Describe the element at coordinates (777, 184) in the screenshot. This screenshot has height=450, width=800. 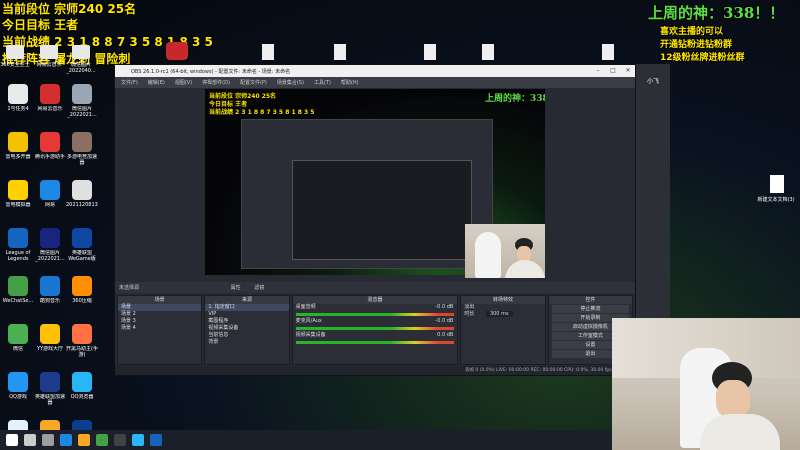
I see `text-file-icon` at that location.